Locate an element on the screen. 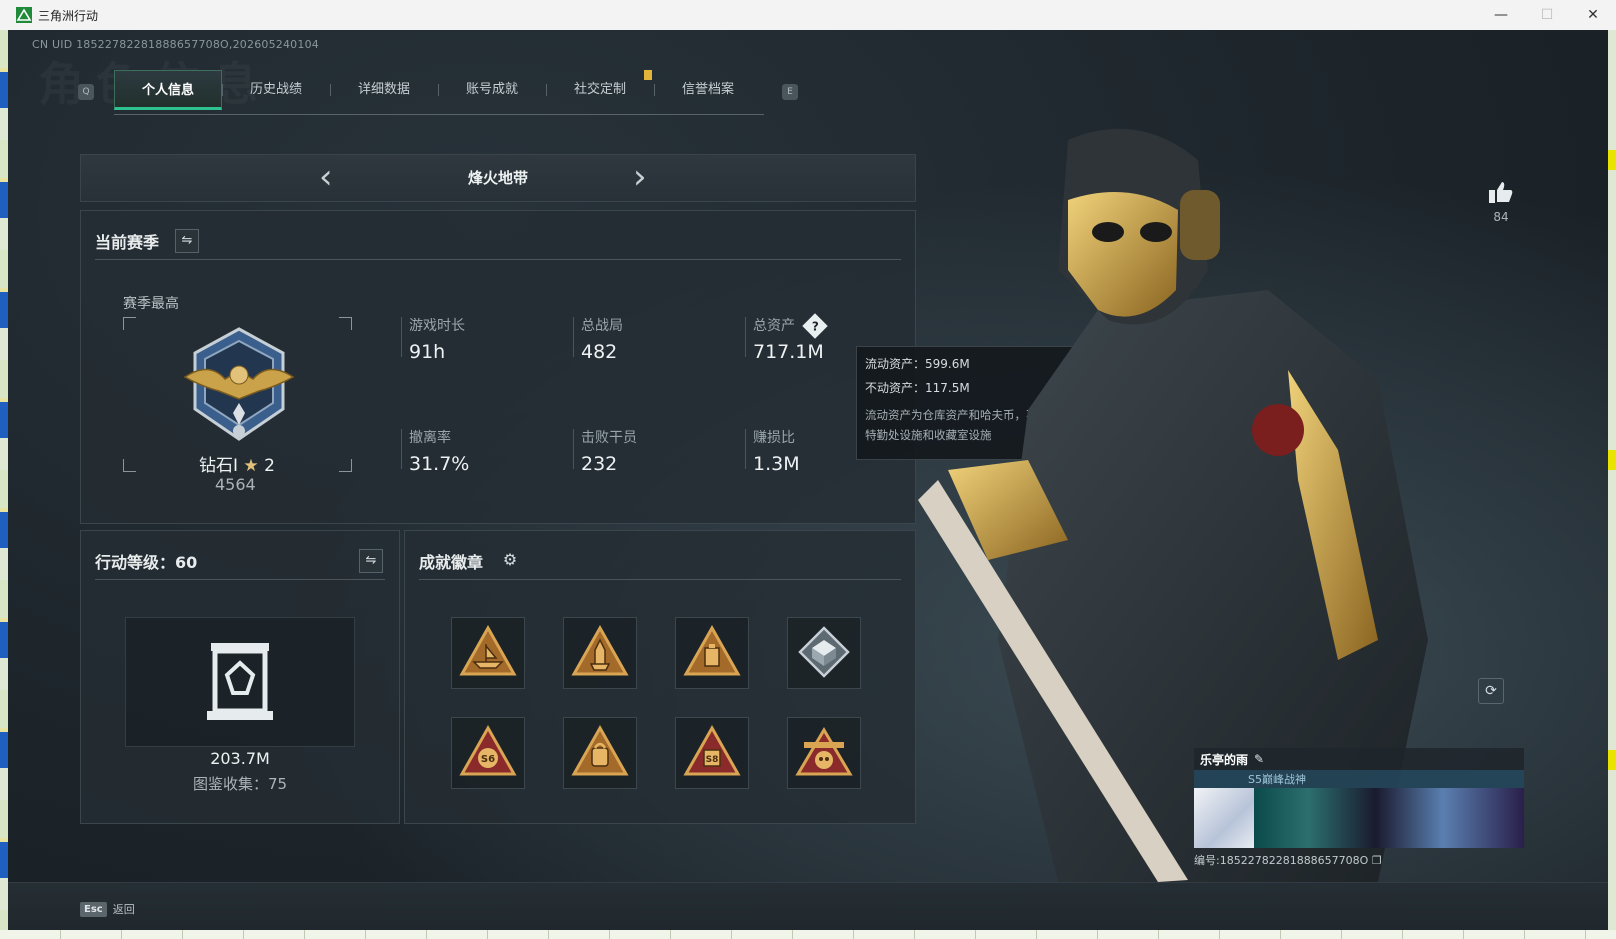 This screenshot has height=939, width=1616. desktop-edge-left is located at coordinates (4, 484).